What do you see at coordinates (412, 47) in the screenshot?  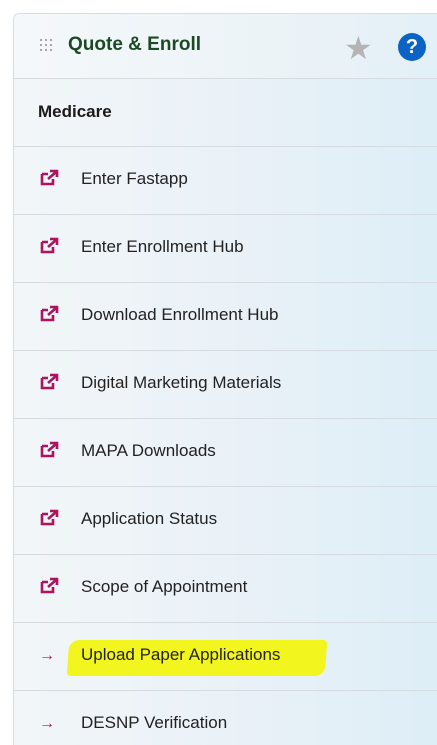 I see `help-icon: ?` at bounding box center [412, 47].